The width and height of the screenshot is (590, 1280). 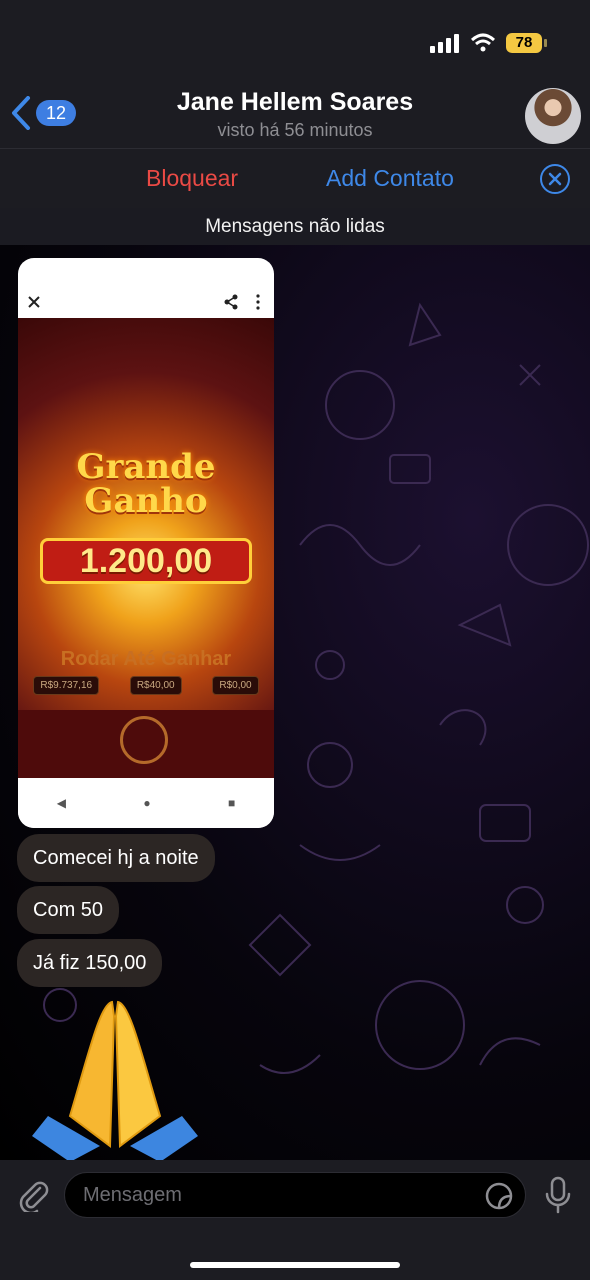 I want to click on home-indicator, so click(x=295, y=1265).